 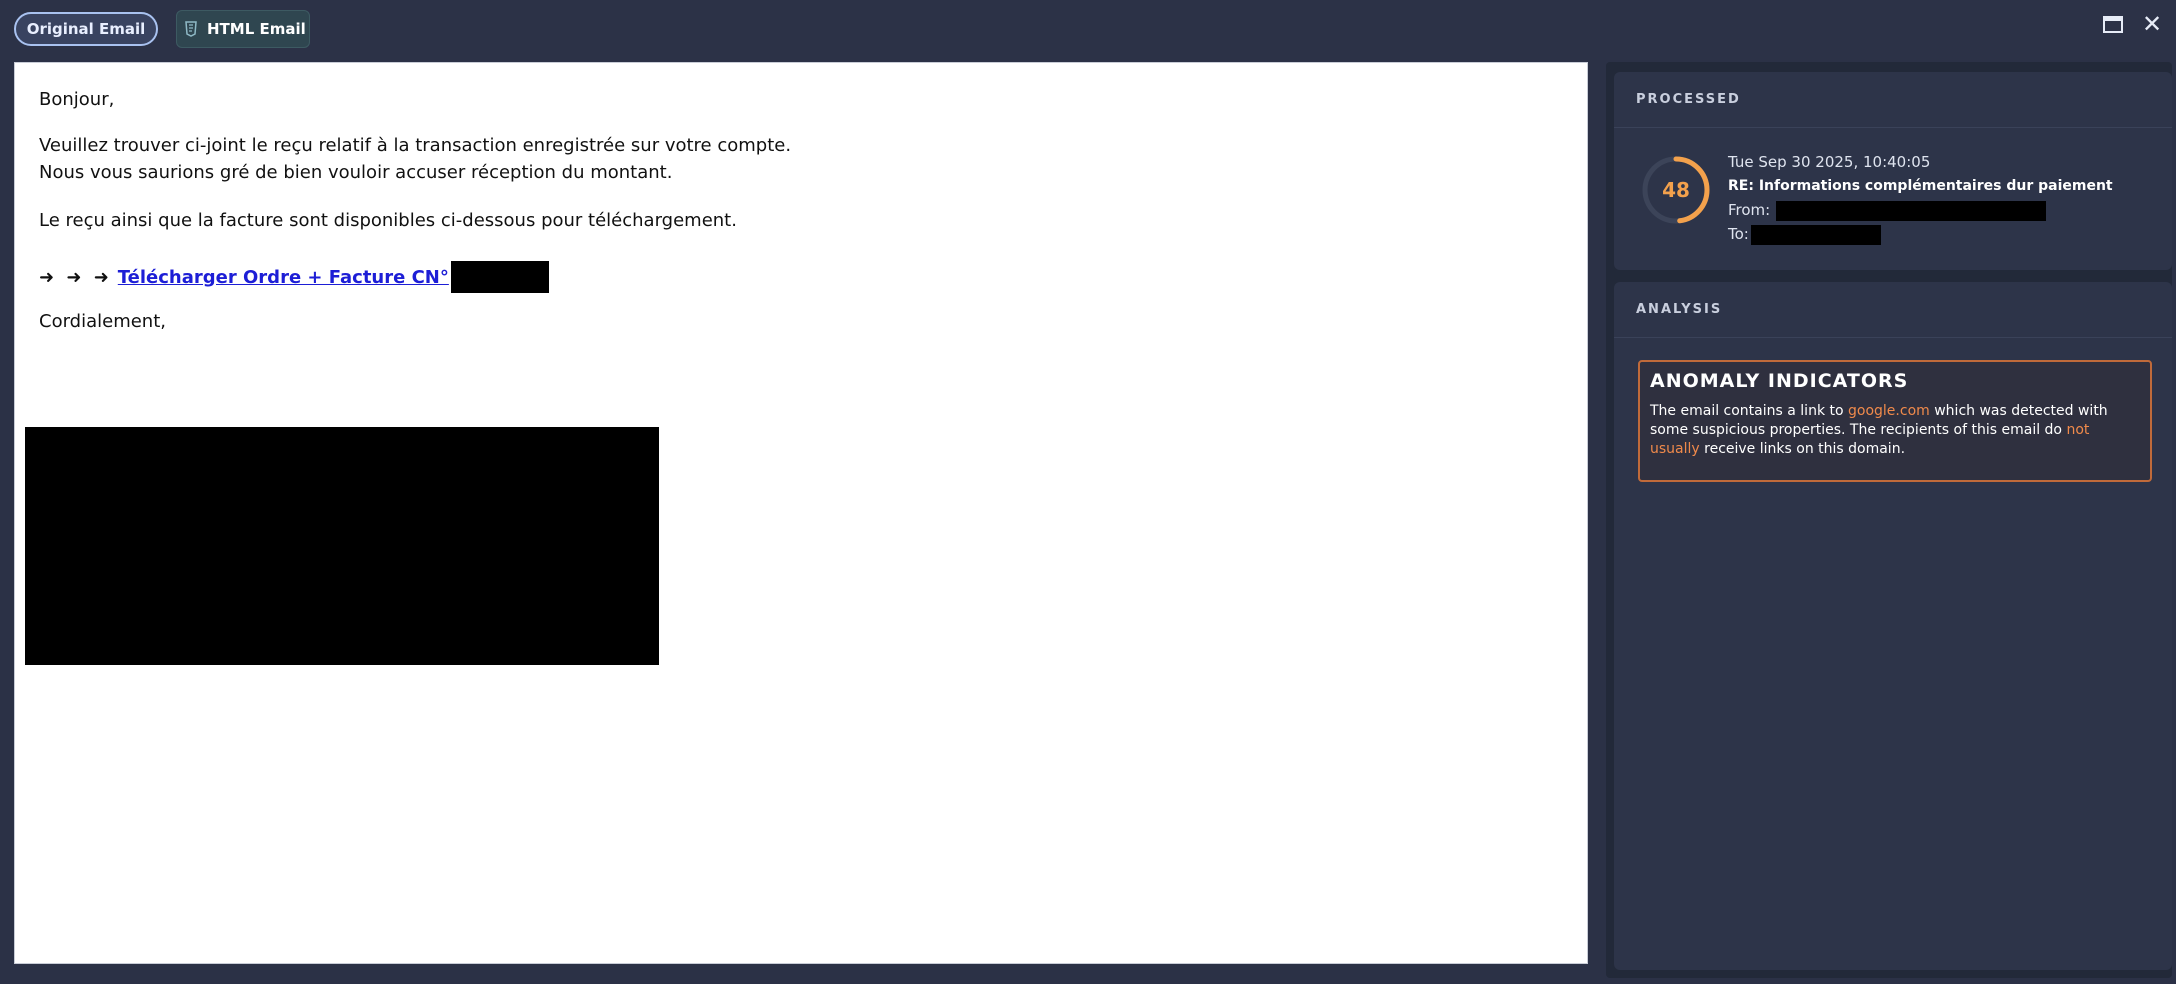 What do you see at coordinates (283, 277) in the screenshot?
I see `download-link: Télécharger Ordre + Facture CN°` at bounding box center [283, 277].